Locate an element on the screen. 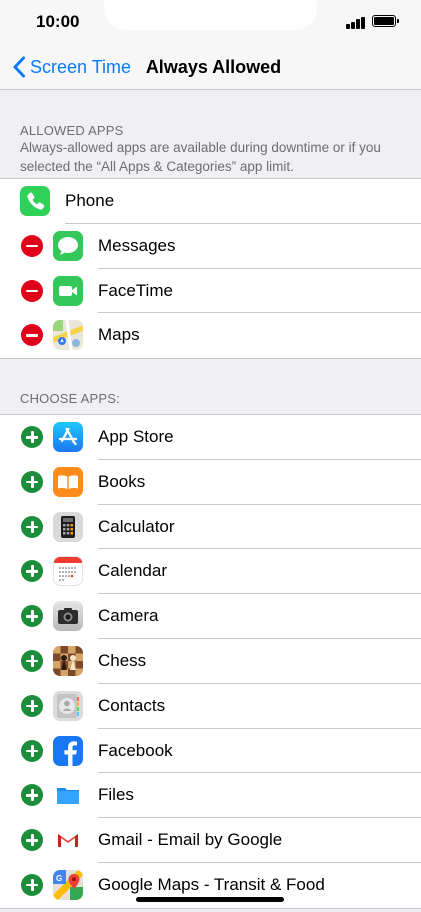 The width and height of the screenshot is (421, 912). allowed-app-row-facetime: FaceTime is located at coordinates (210, 291).